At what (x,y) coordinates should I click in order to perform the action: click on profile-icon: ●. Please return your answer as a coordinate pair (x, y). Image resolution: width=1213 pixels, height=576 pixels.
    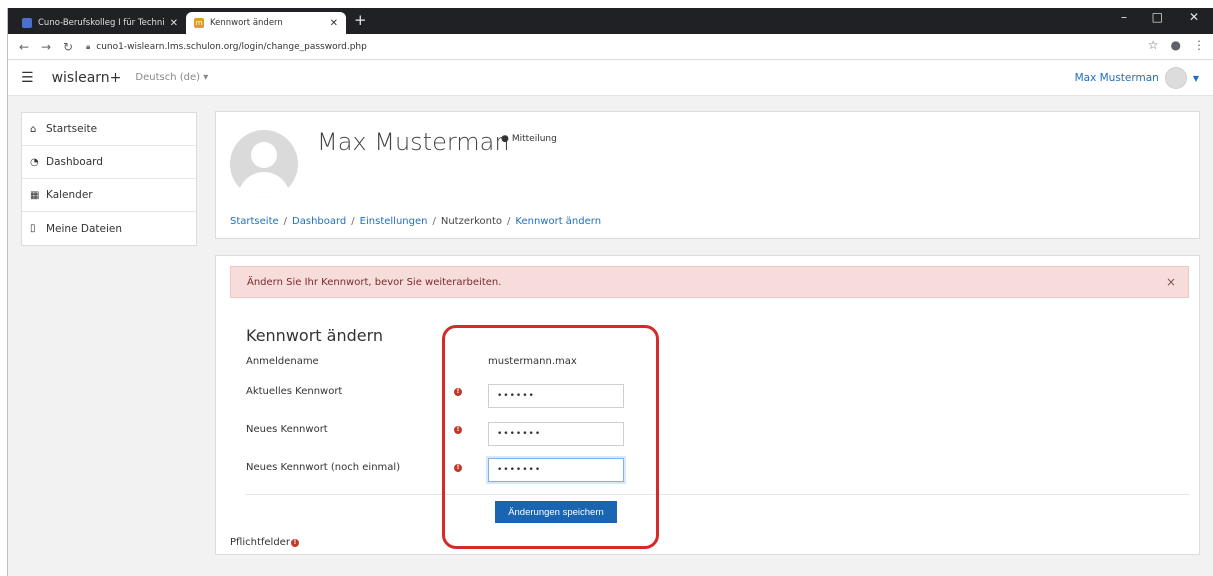
    Looking at the image, I should click on (1176, 45).